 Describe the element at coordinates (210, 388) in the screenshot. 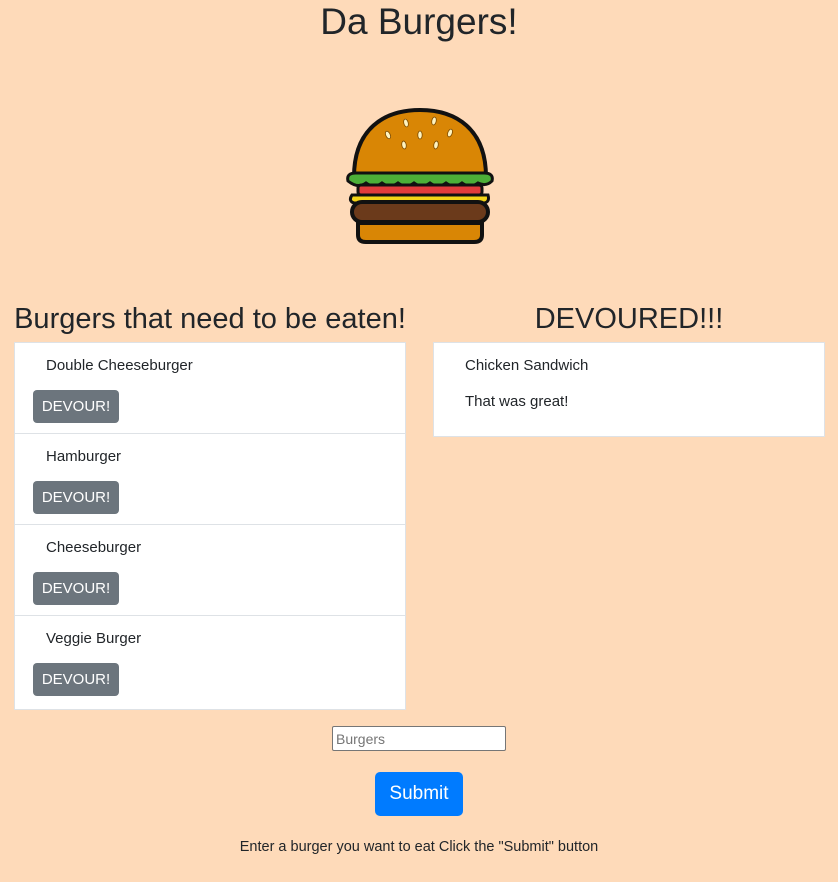

I see `list-item: Double Cheeseburger DEVOUR!` at that location.